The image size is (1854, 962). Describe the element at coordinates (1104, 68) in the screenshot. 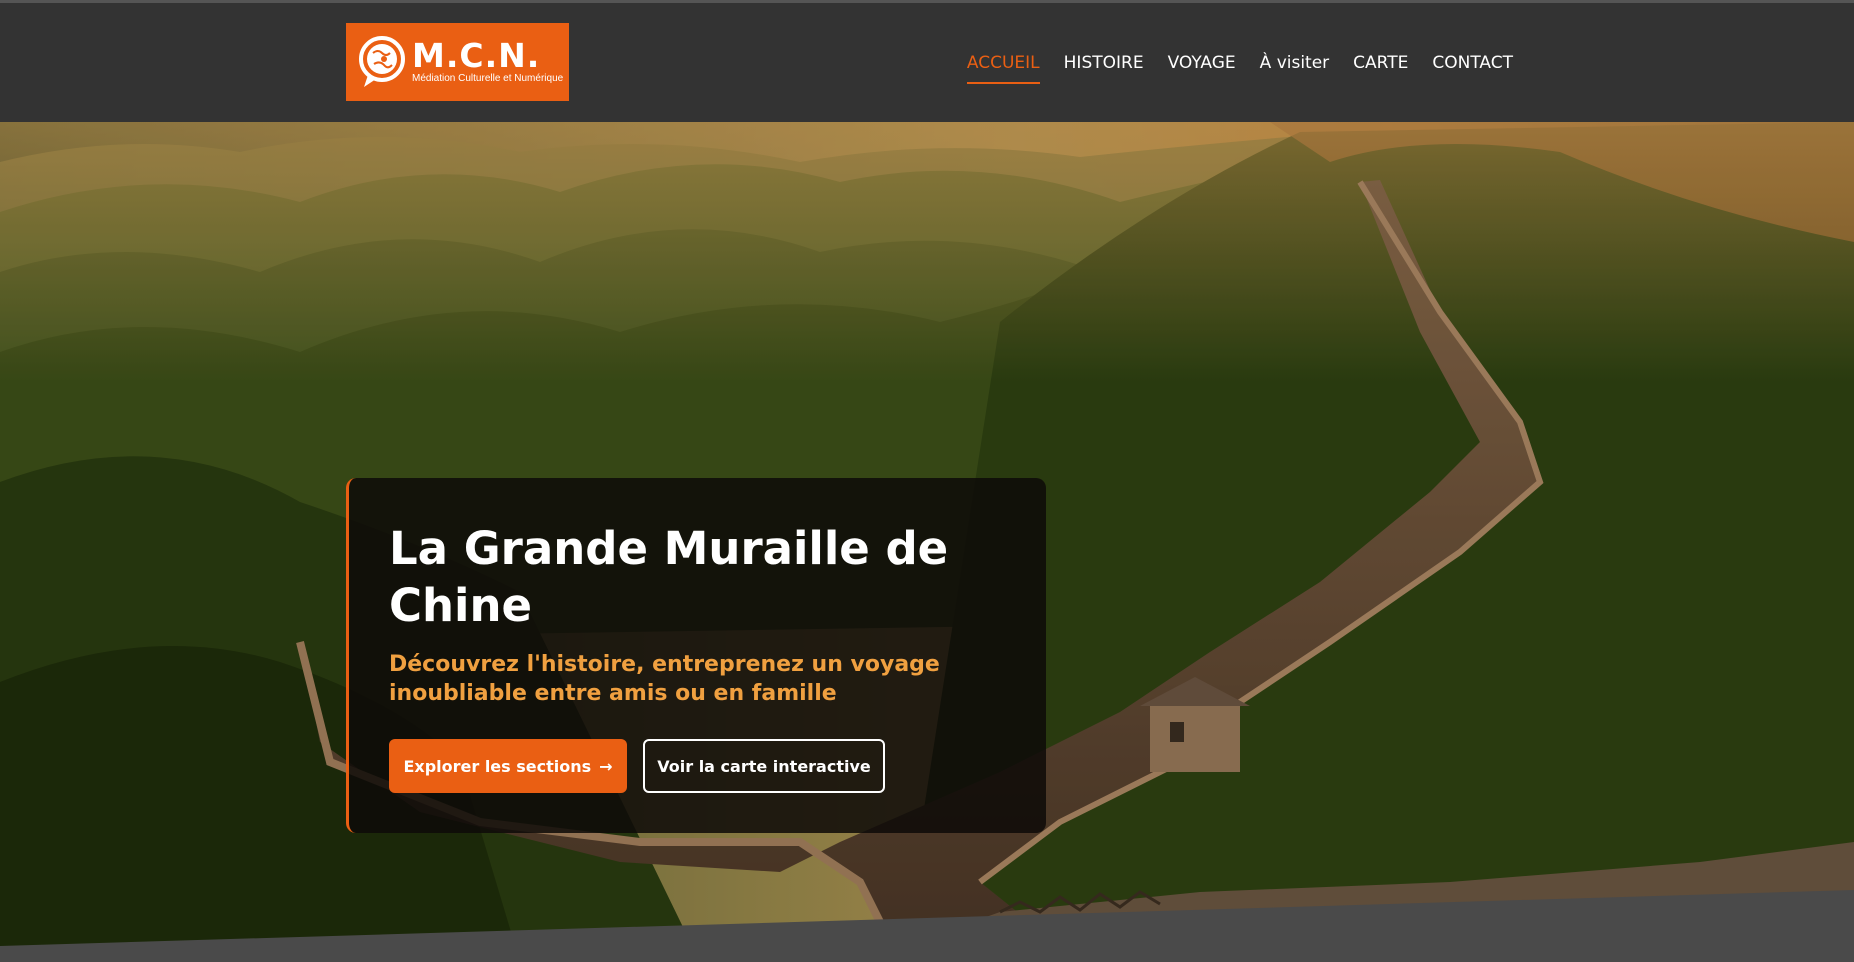

I see `nav-item-histoire: HISTOIRE` at that location.